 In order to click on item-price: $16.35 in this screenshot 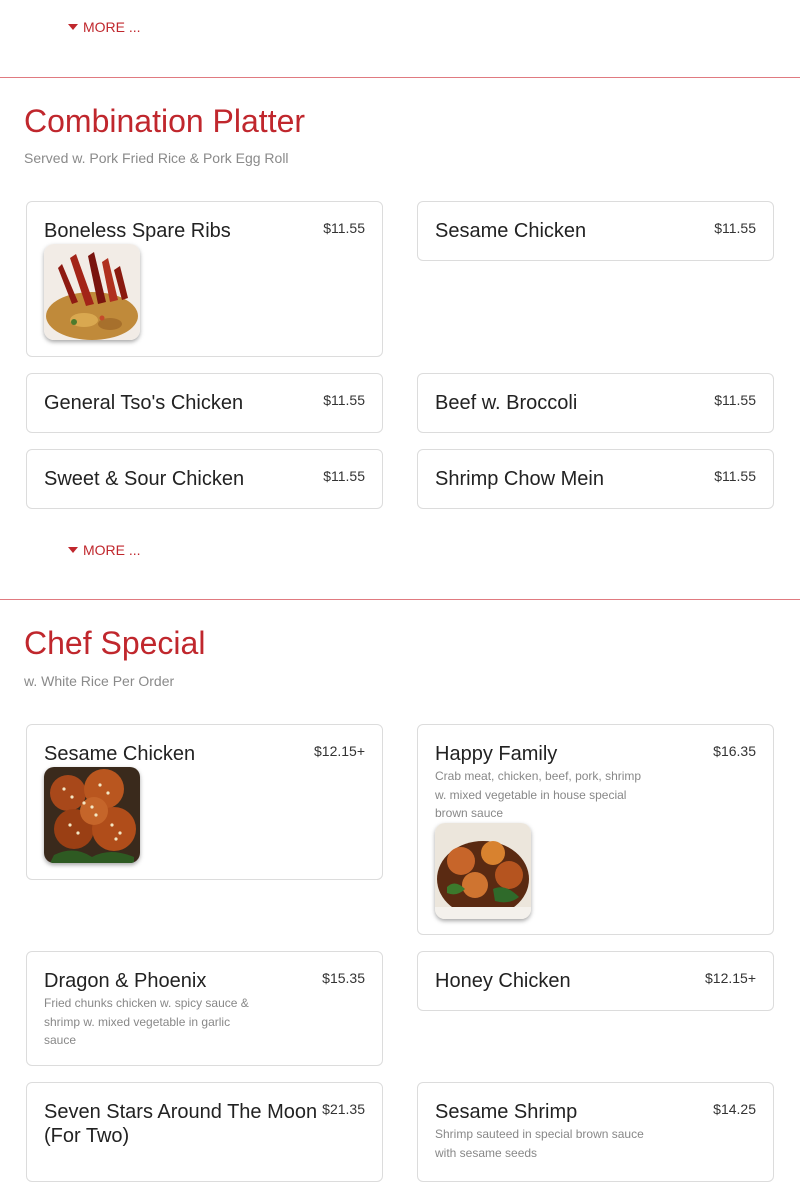, I will do `click(734, 751)`.